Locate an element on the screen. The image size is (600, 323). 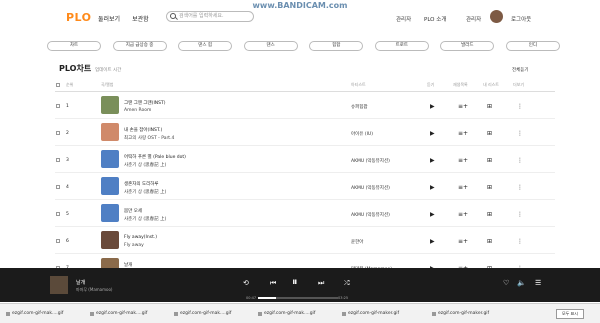
genre-tab: 댄스 is located at coordinates (270, 46).